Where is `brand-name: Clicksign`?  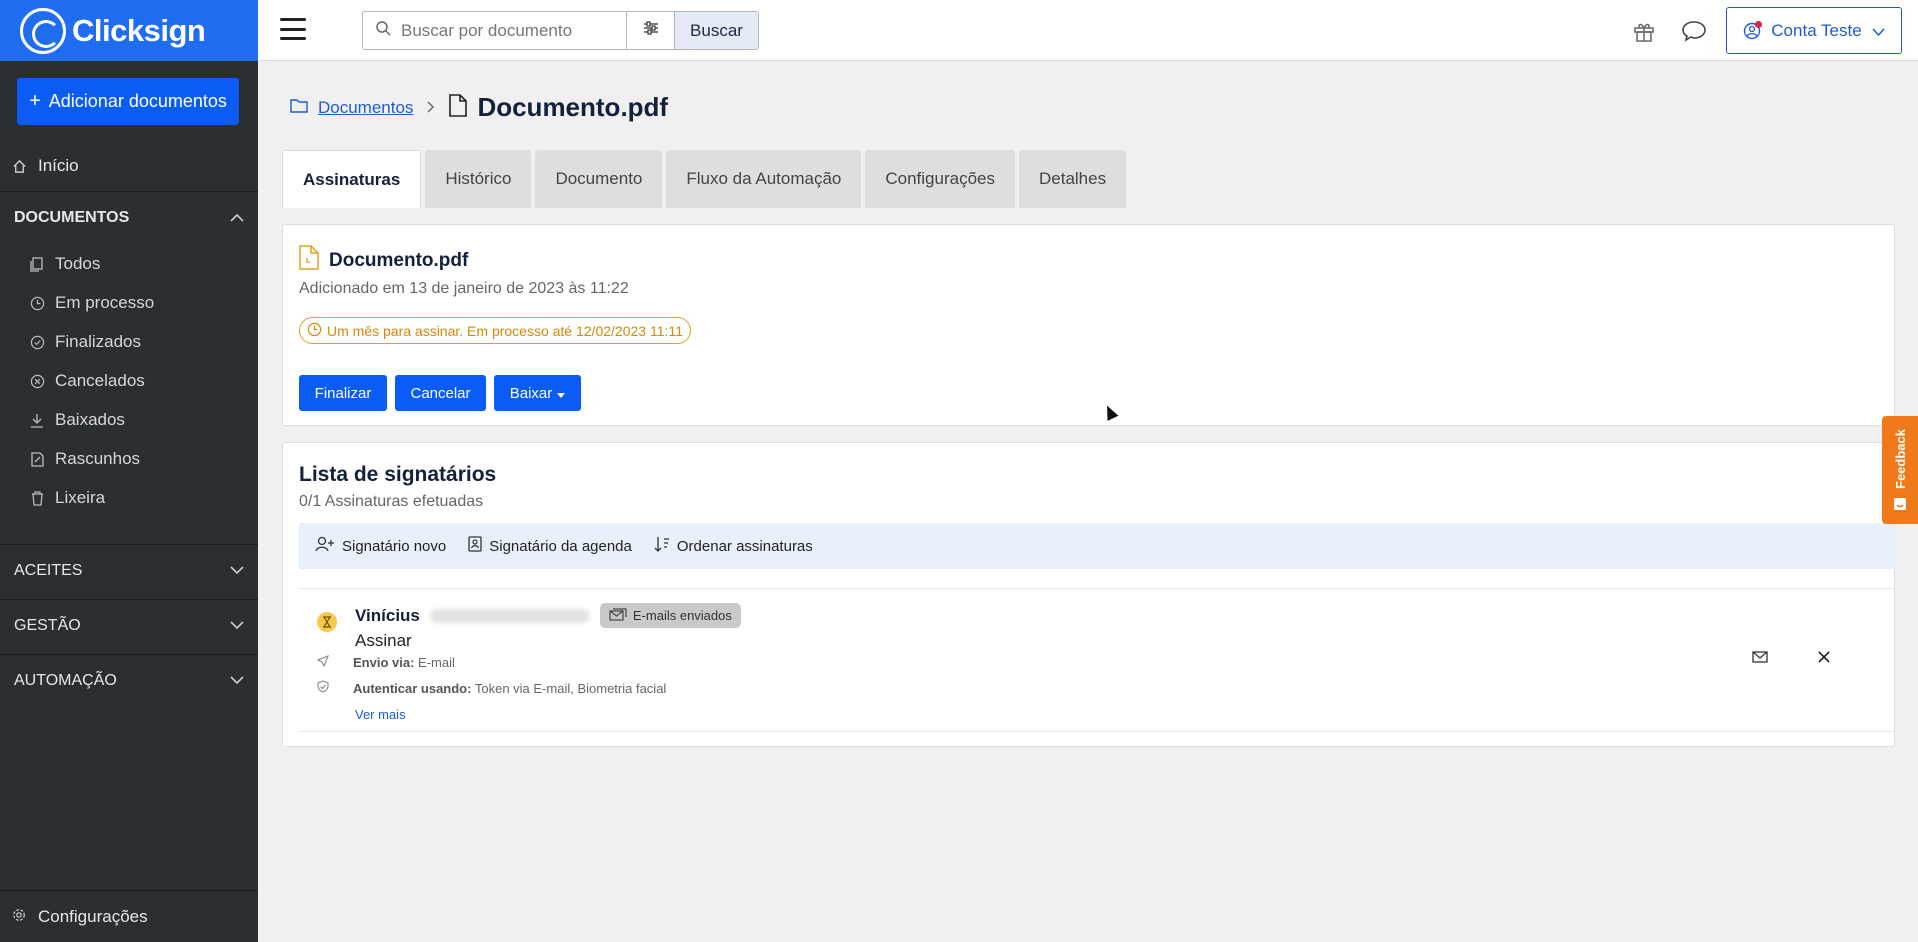
brand-name: Clicksign is located at coordinates (139, 30).